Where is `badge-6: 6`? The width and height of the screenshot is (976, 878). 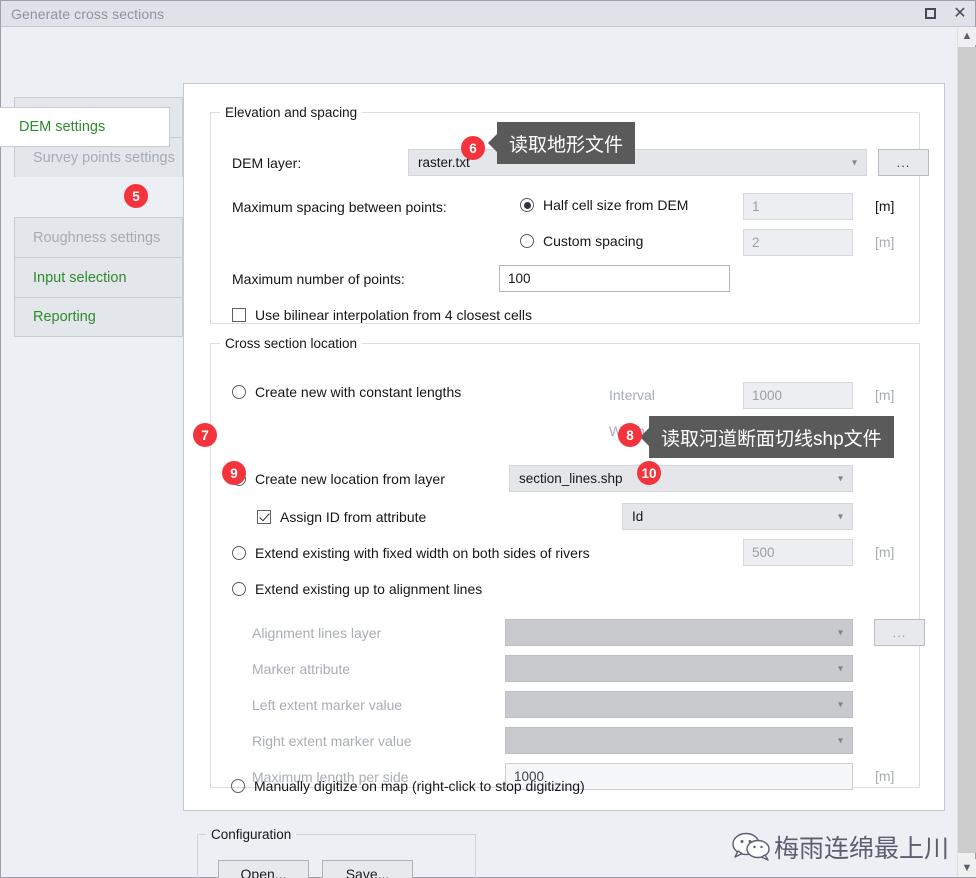
badge-6: 6 is located at coordinates (473, 148).